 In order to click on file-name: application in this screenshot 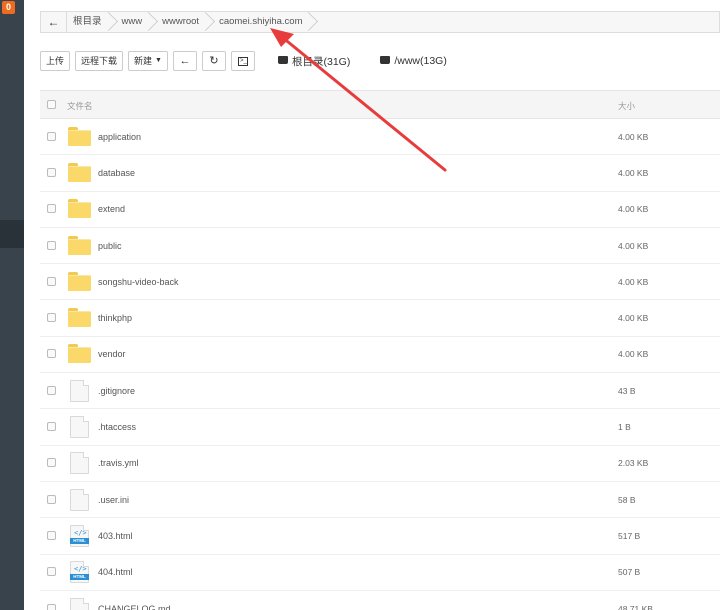, I will do `click(119, 137)`.